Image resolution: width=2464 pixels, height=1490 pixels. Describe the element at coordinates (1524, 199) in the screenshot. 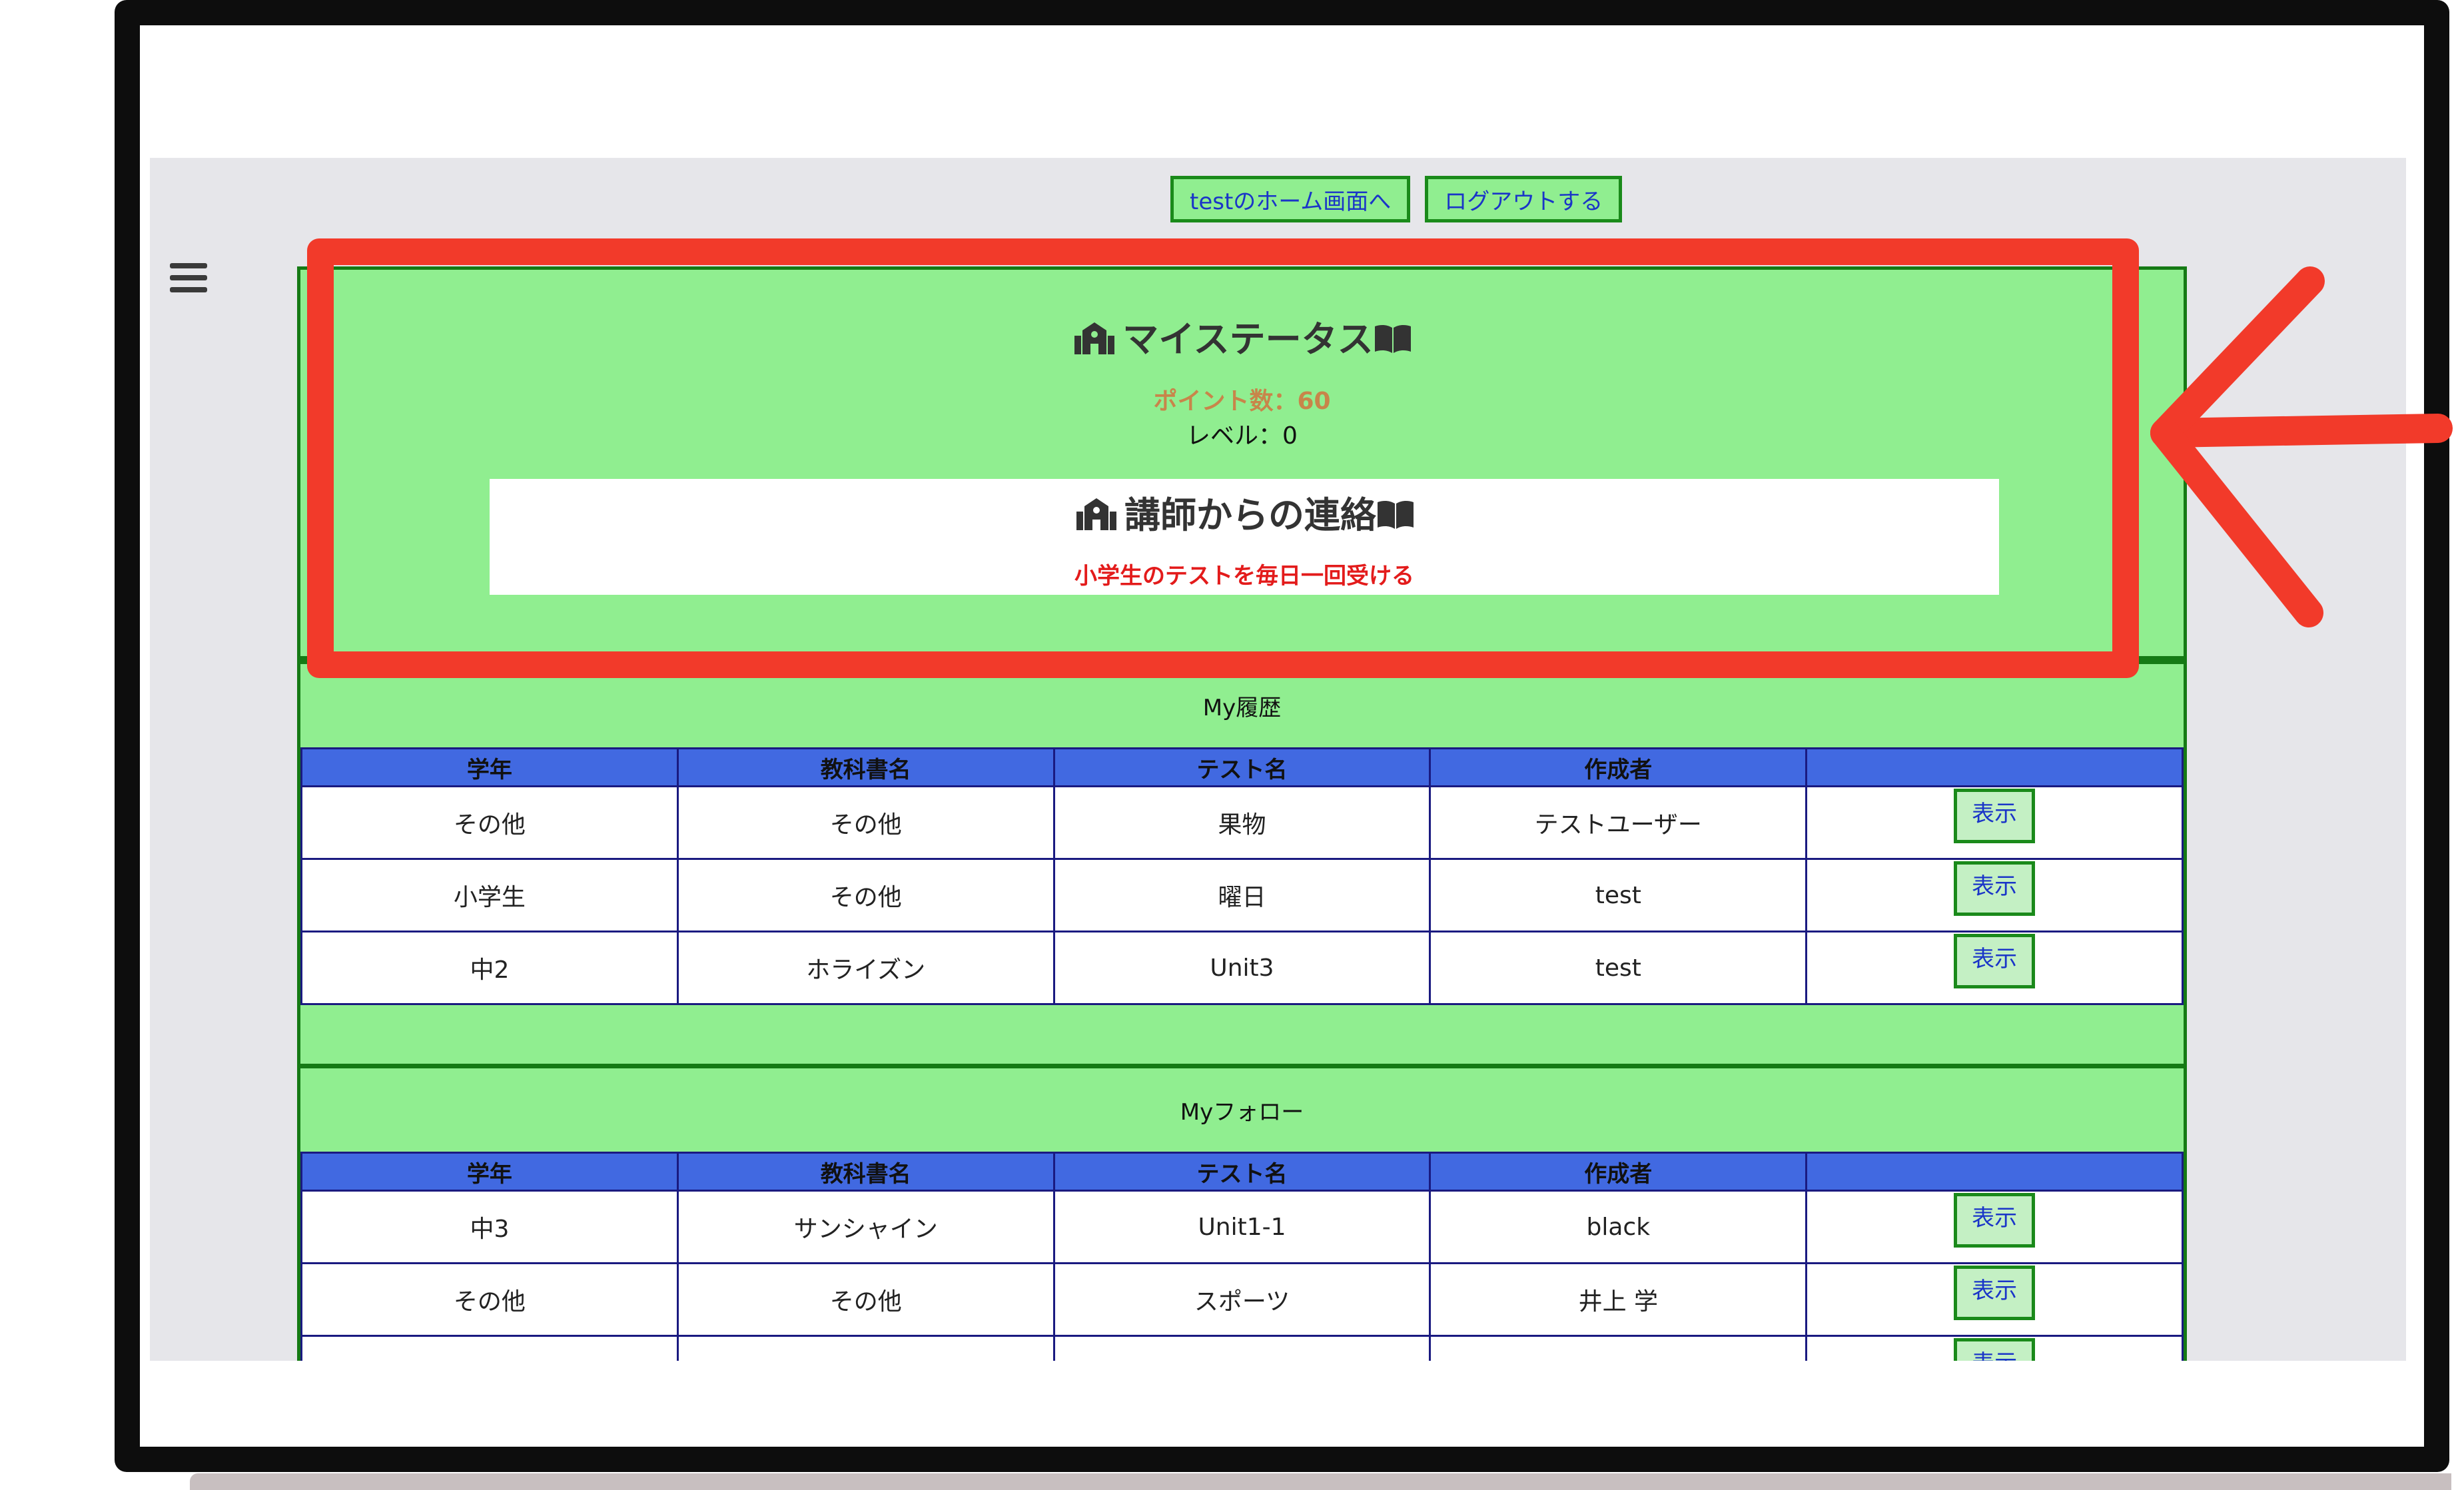

I see `logout-button: ログアウトする` at that location.